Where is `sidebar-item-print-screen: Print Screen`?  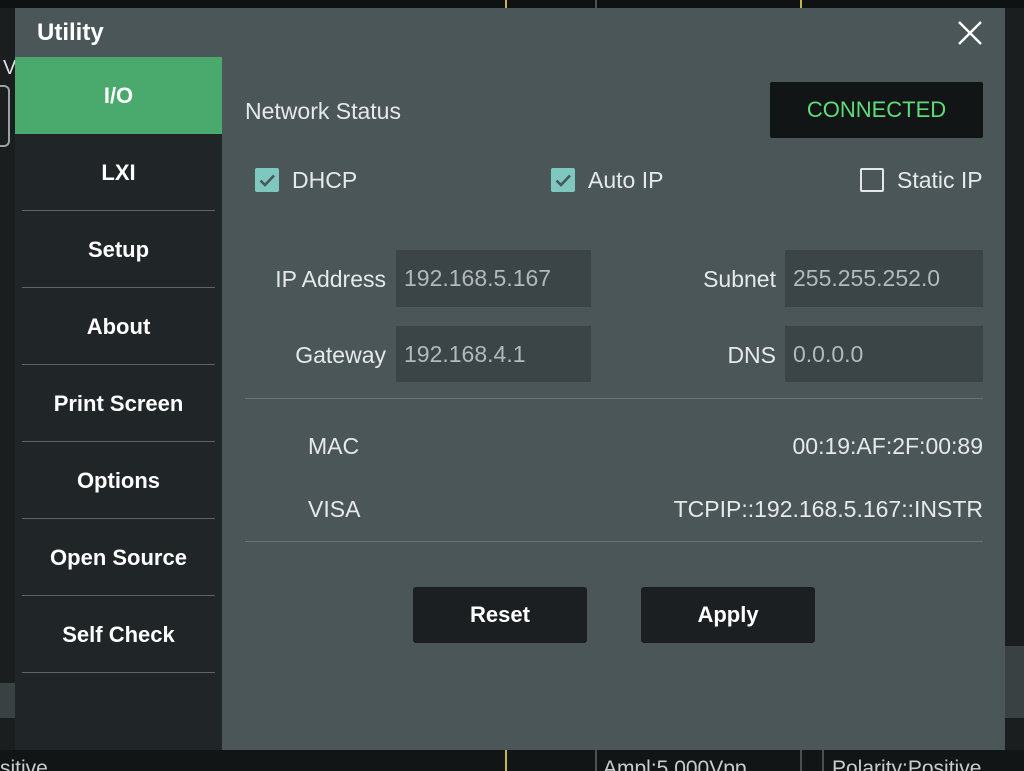
sidebar-item-print-screen: Print Screen is located at coordinates (118, 403).